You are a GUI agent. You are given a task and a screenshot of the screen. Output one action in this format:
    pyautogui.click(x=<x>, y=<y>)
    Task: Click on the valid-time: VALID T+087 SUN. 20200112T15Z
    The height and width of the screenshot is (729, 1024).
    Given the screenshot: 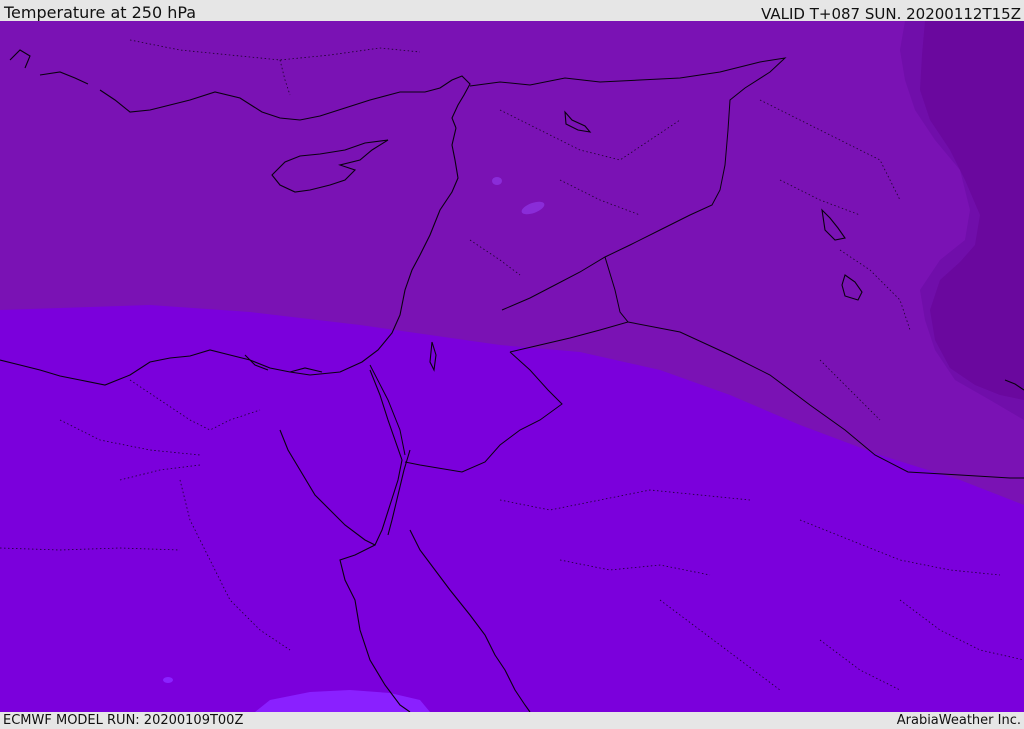 What is the action you would take?
    pyautogui.click(x=891, y=14)
    